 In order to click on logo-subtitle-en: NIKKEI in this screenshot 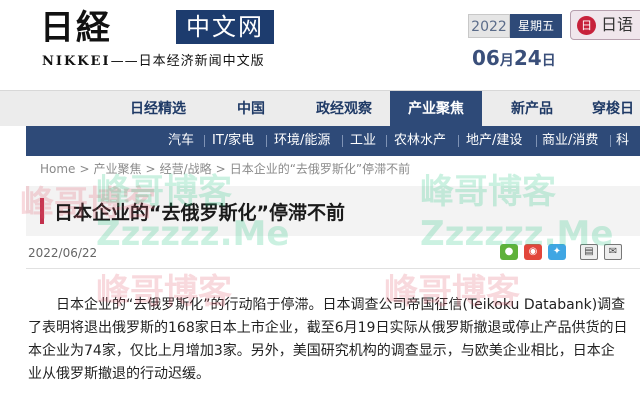, I will do `click(76, 61)`.